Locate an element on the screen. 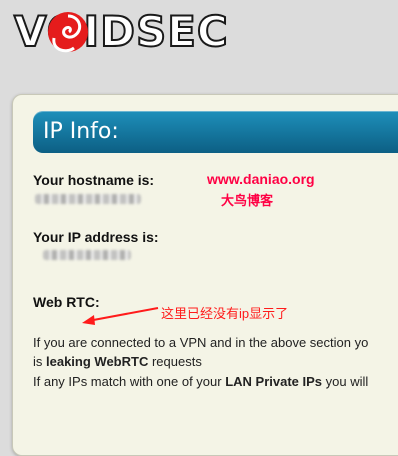  ip-address-value-redacted is located at coordinates (87, 255).